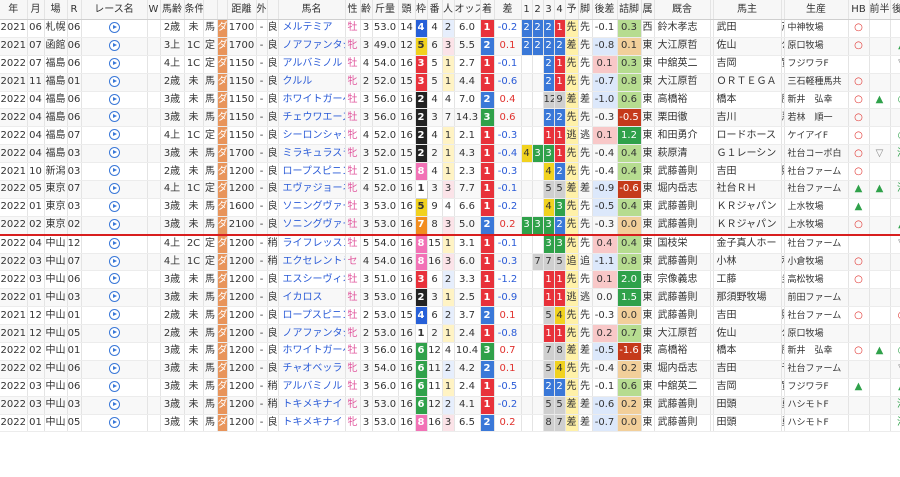  I want to click on horse-name-link: メルテミア, so click(312, 28).